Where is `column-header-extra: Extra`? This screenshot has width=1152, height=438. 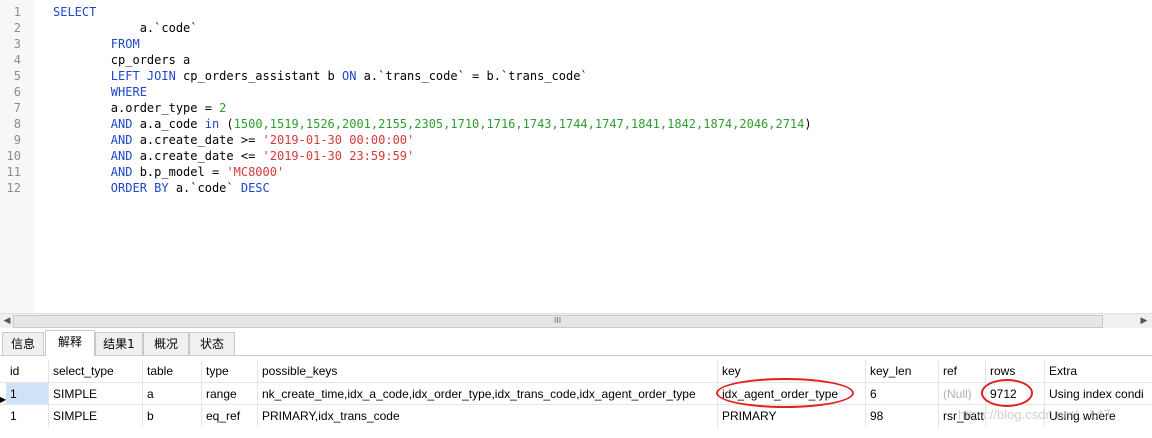
column-header-extra: Extra is located at coordinates (1098, 371).